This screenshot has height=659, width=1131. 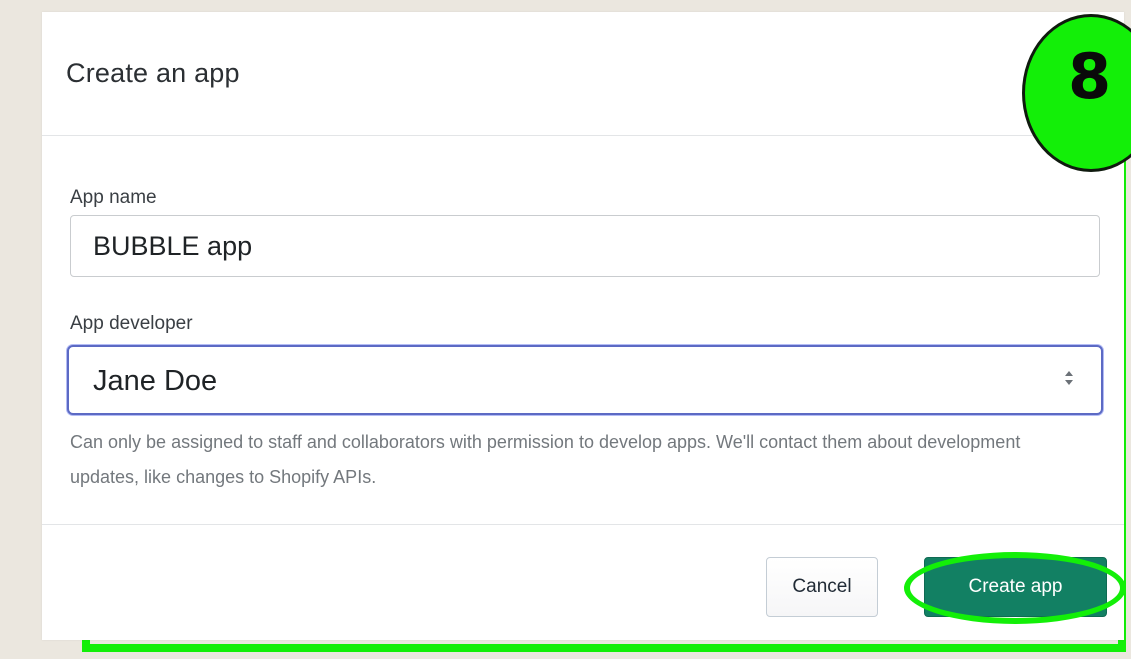 What do you see at coordinates (585, 380) in the screenshot?
I see `app-developer-select: Jane Doe` at bounding box center [585, 380].